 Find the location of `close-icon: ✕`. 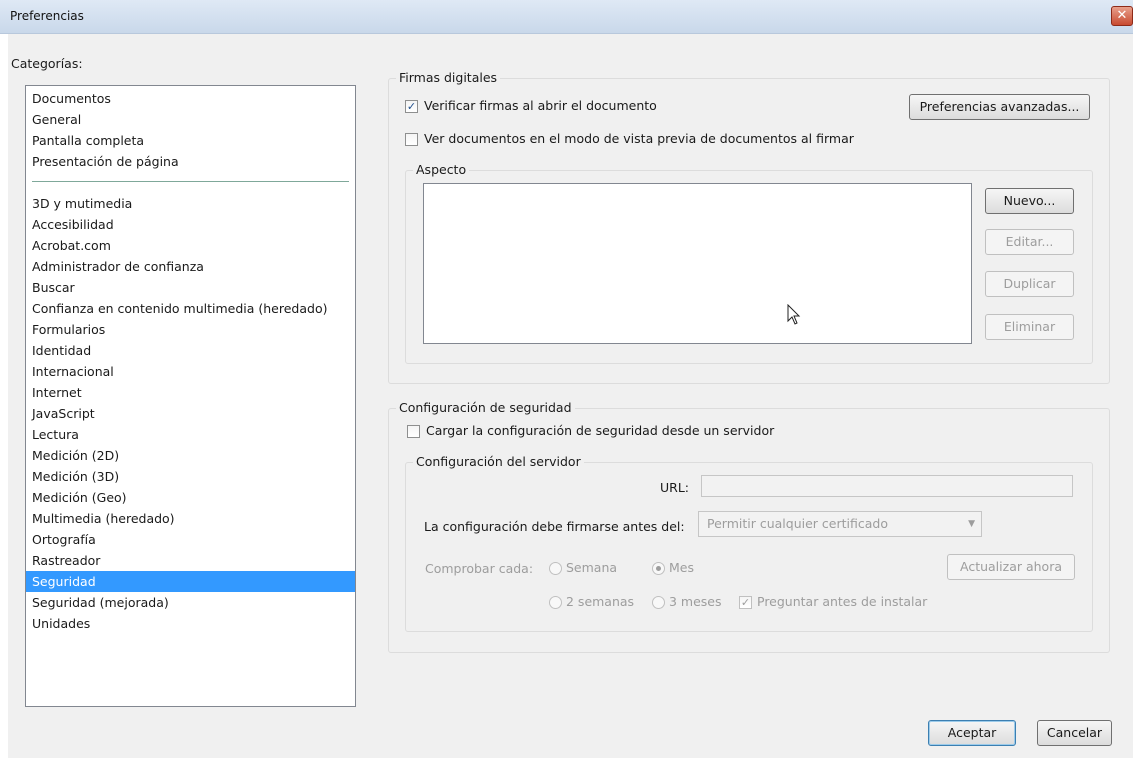

close-icon: ✕ is located at coordinates (1122, 15).